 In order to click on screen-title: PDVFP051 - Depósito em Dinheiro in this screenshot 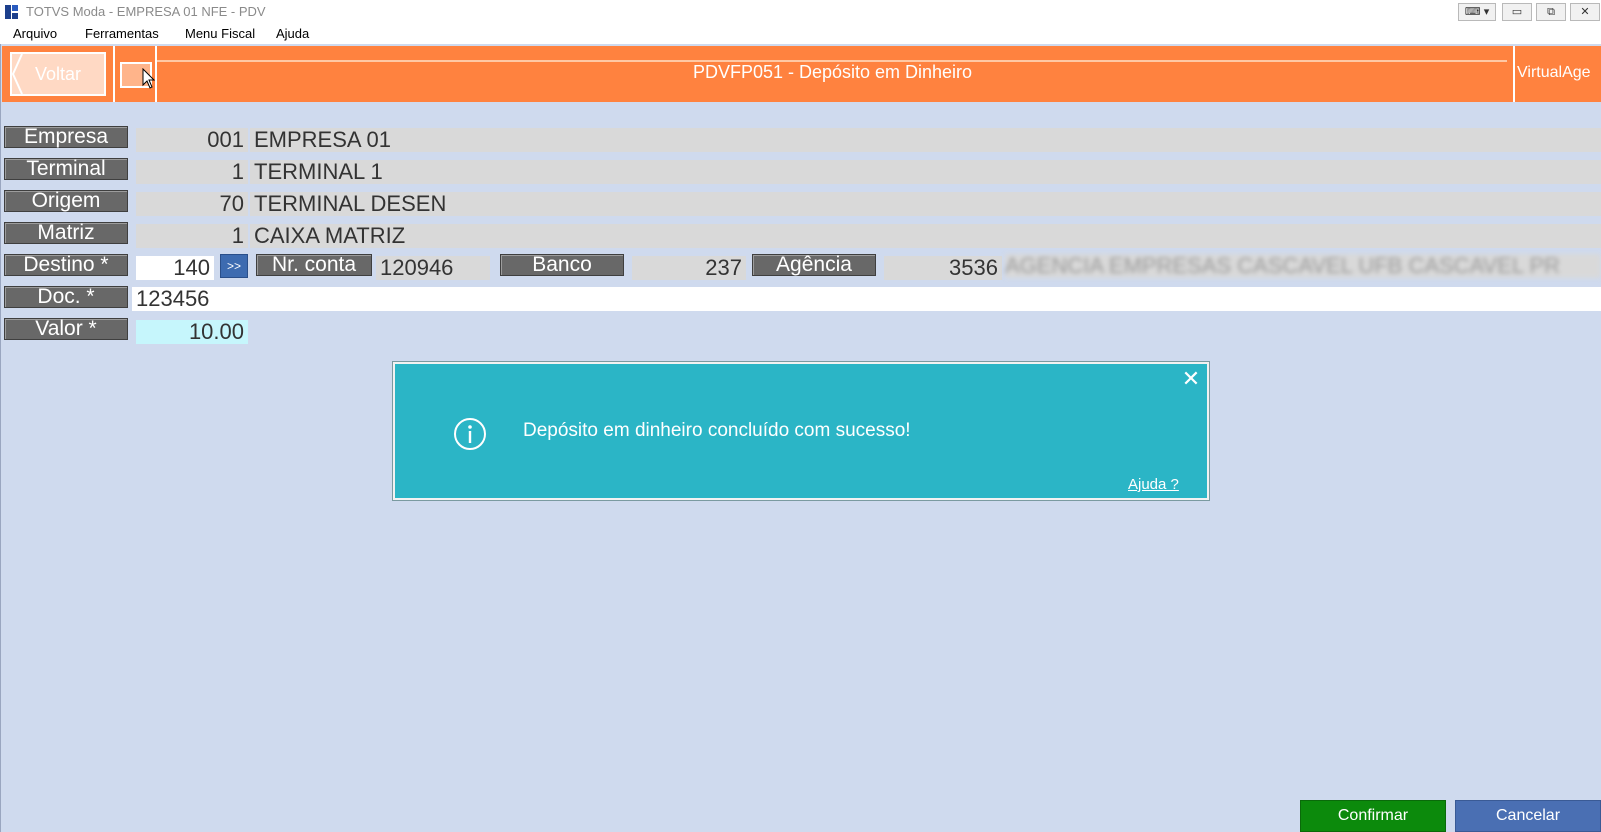, I will do `click(832, 72)`.